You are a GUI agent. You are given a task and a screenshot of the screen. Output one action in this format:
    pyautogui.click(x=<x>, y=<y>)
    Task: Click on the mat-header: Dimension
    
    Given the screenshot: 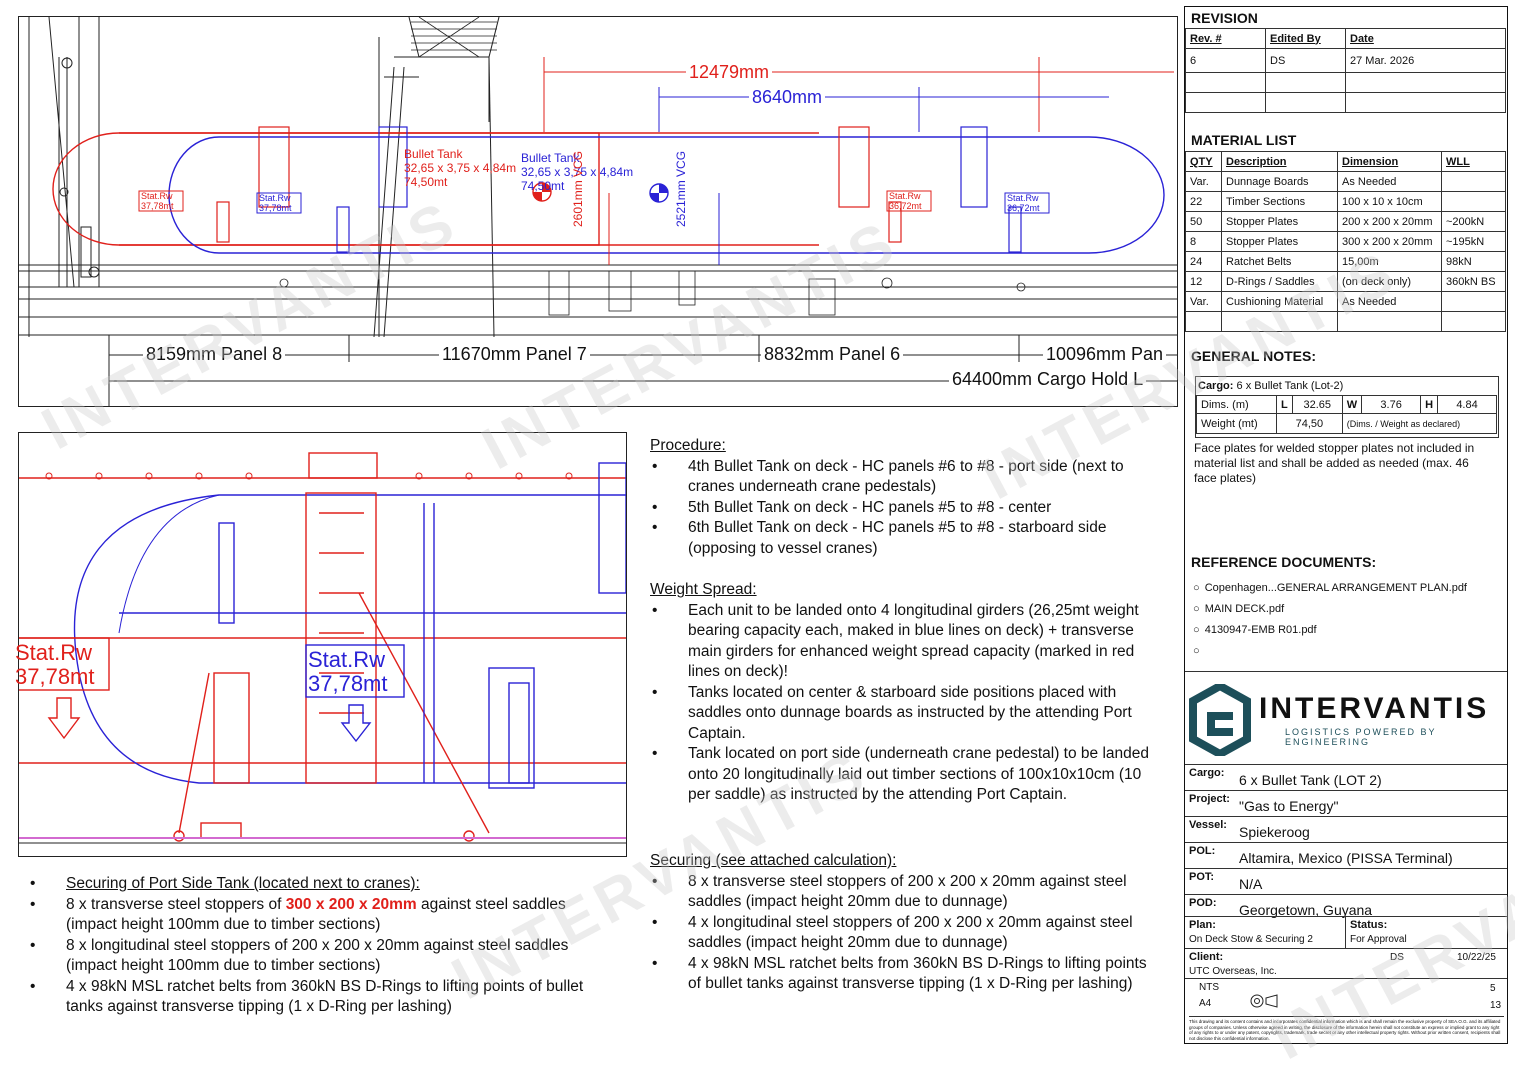 What is the action you would take?
    pyautogui.click(x=1389, y=161)
    